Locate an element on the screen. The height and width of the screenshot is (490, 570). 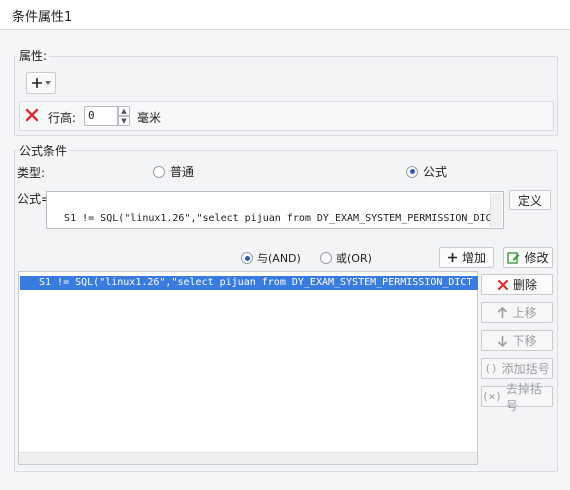
remove-bracket-label: 去掉括号 is located at coordinates (523, 397).